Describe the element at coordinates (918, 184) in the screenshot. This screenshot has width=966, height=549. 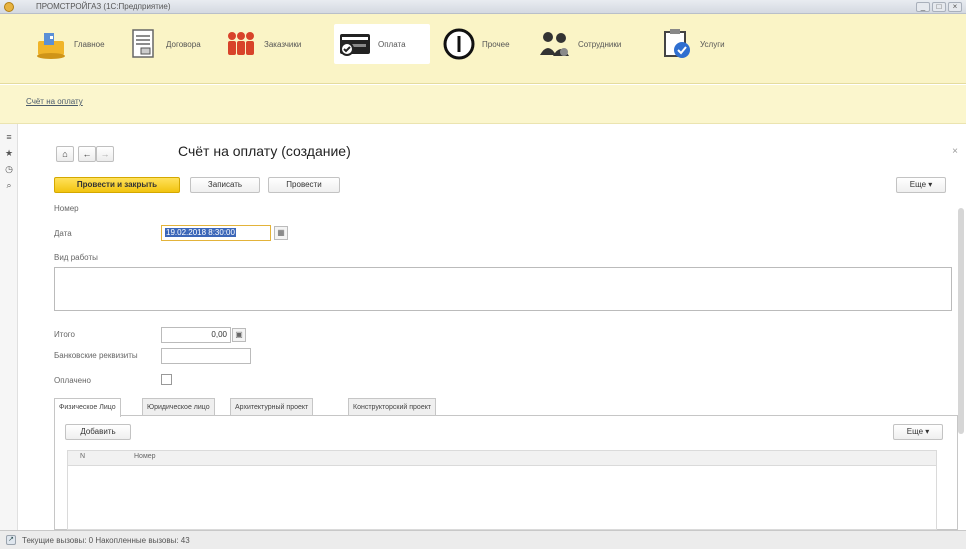
I see `more-label: Еще` at that location.